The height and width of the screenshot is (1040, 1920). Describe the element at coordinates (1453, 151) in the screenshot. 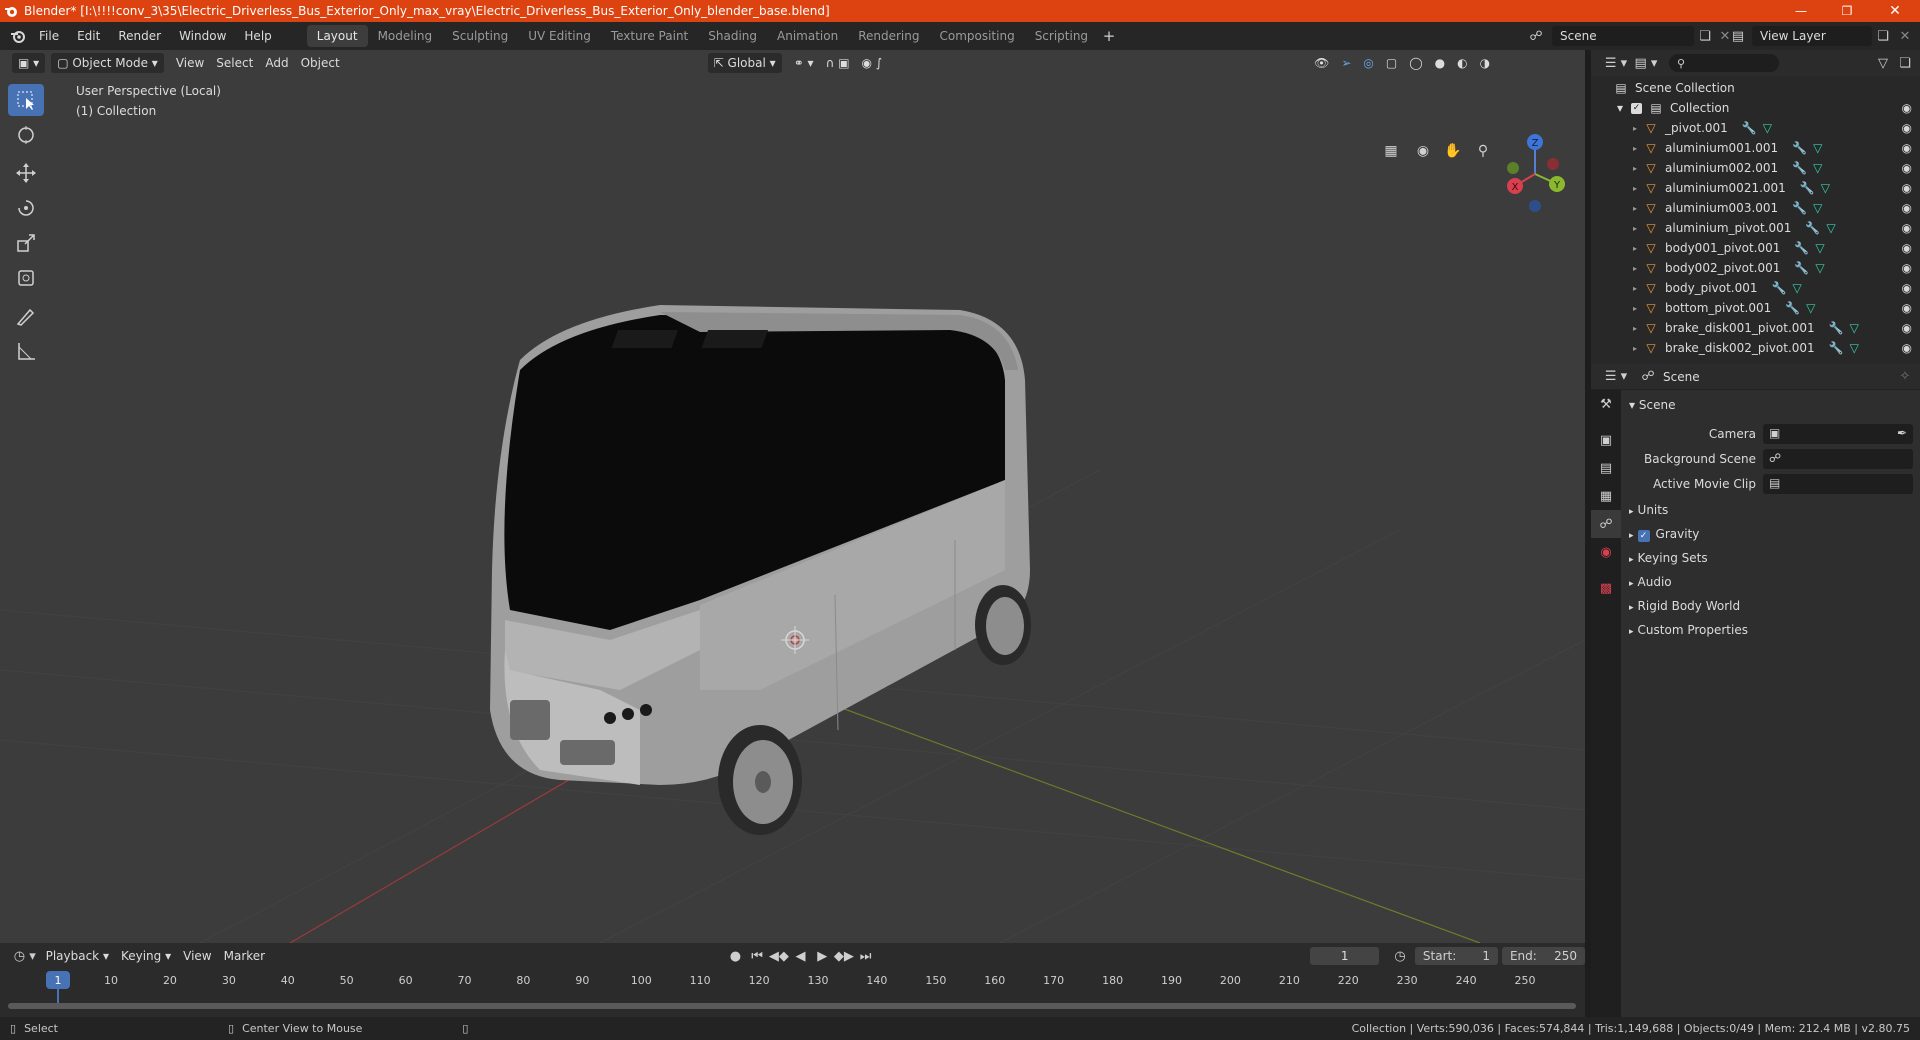

I see `pan-hand-icon: ✋` at that location.